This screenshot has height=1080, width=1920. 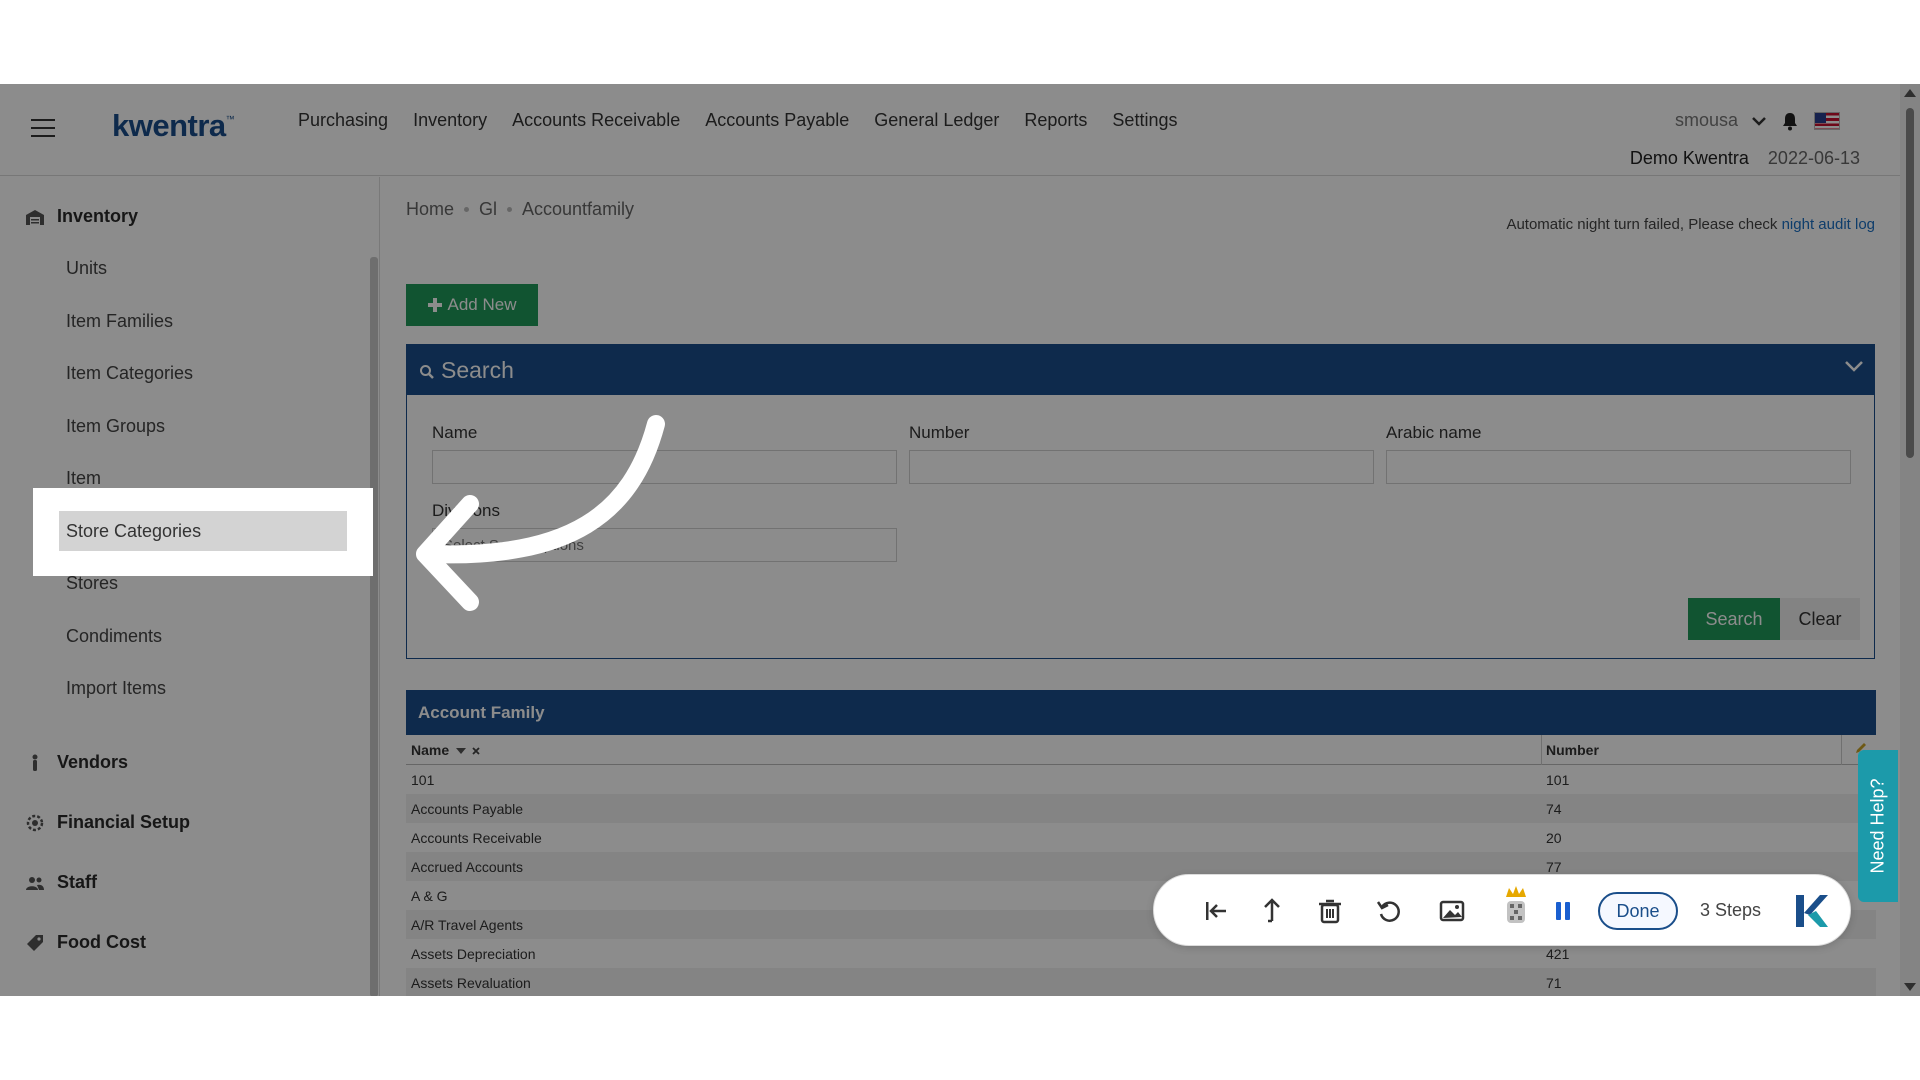 I want to click on sidebar-item-item-groups: Item Groups, so click(x=115, y=426).